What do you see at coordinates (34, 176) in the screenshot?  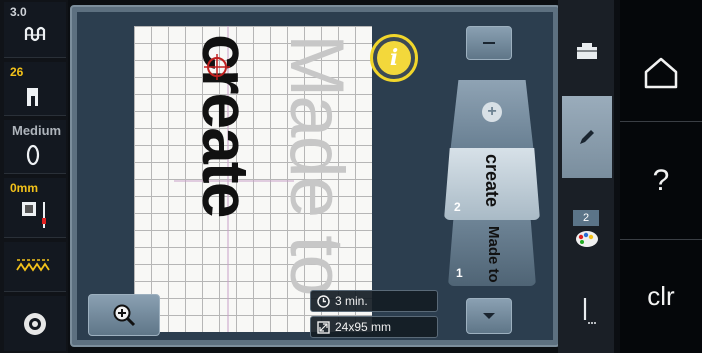 I see `status-sidebar: 3.0 26 Medium 0mm` at bounding box center [34, 176].